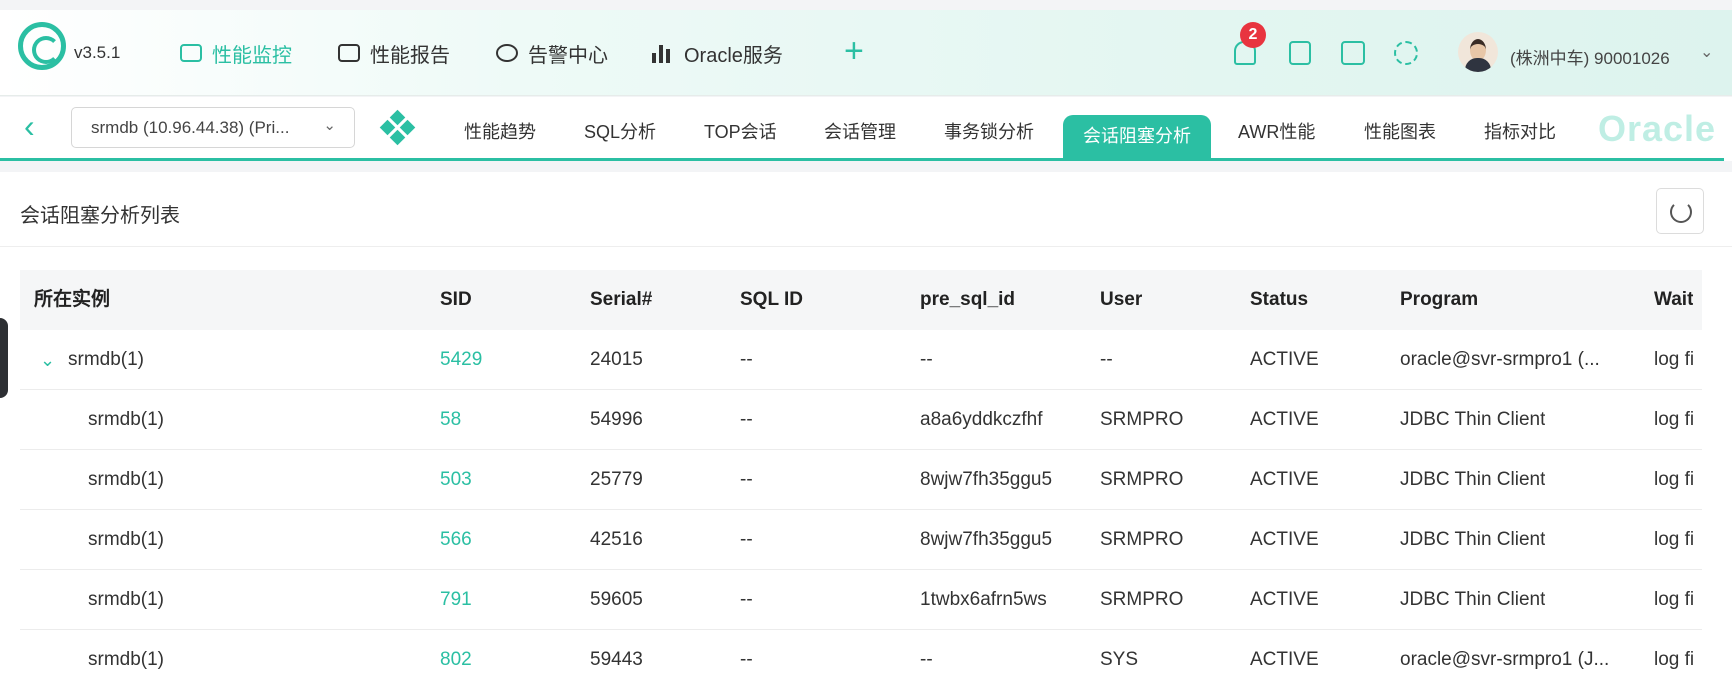  I want to click on refresh-button, so click(1680, 211).